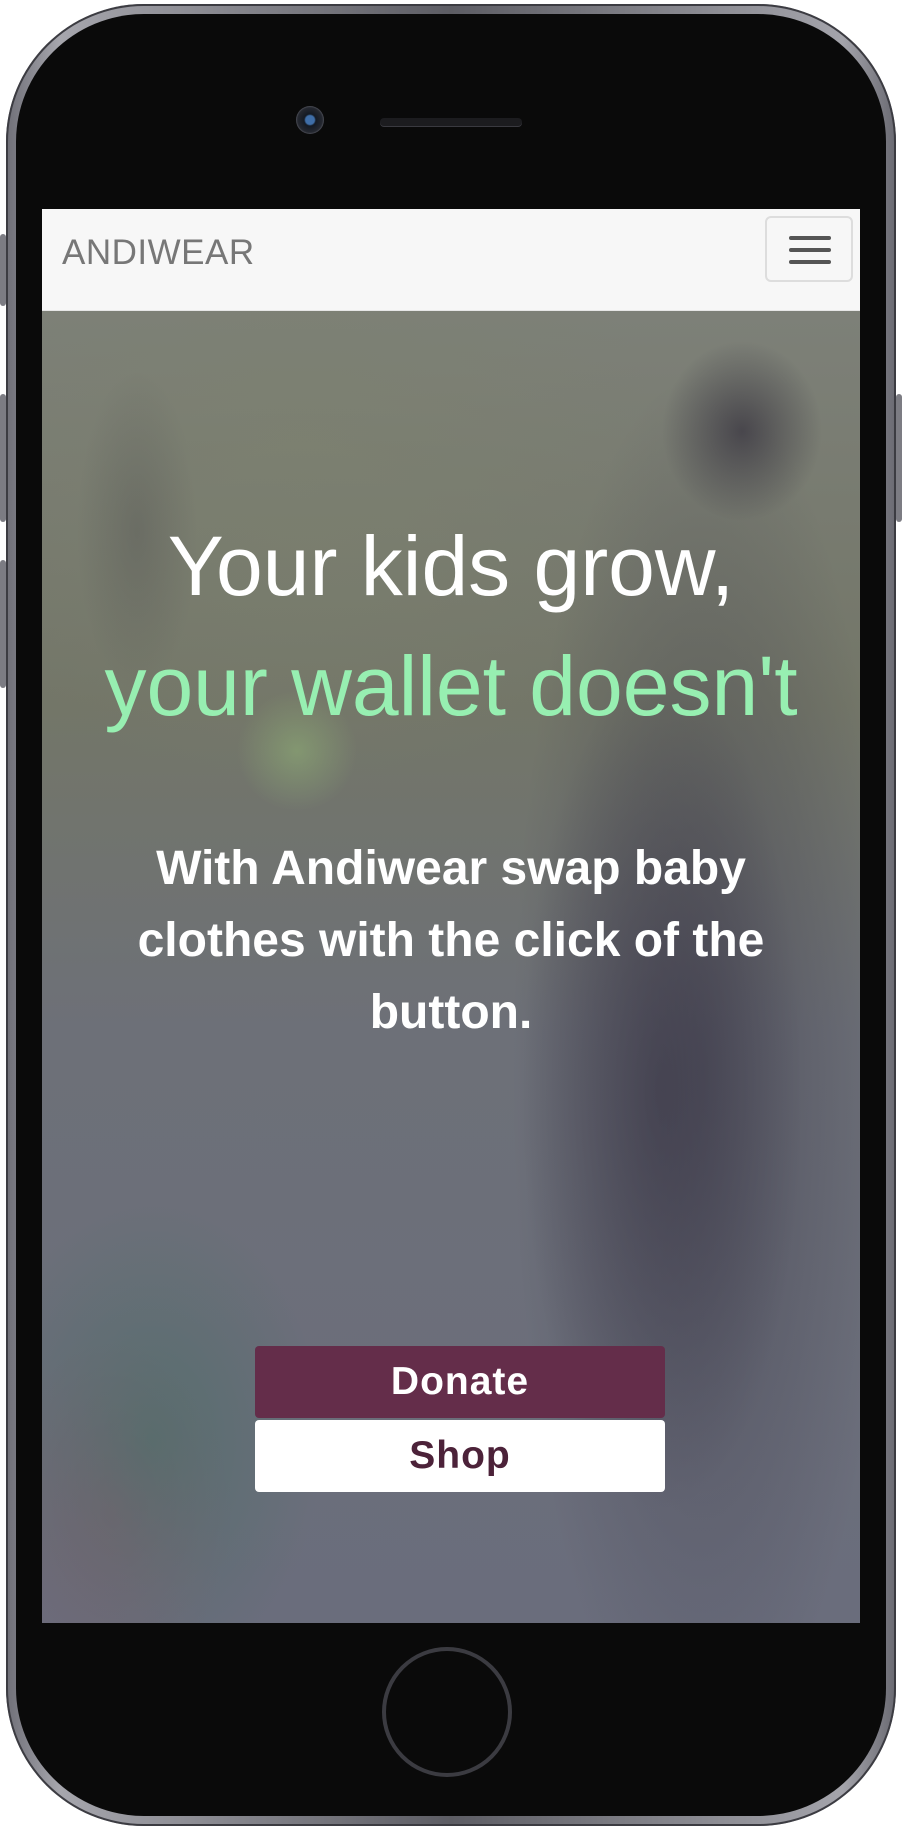 This screenshot has width=902, height=1833. What do you see at coordinates (447, 1712) in the screenshot?
I see `home-button` at bounding box center [447, 1712].